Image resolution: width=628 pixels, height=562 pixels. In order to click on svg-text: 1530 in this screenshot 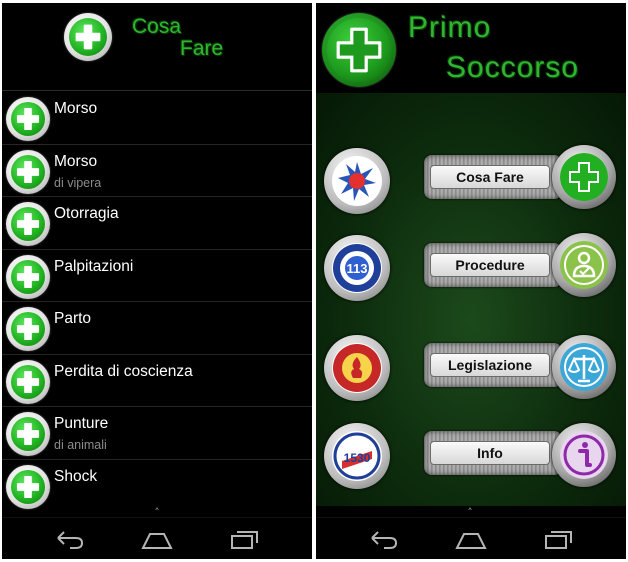, I will do `click(357, 458)`.